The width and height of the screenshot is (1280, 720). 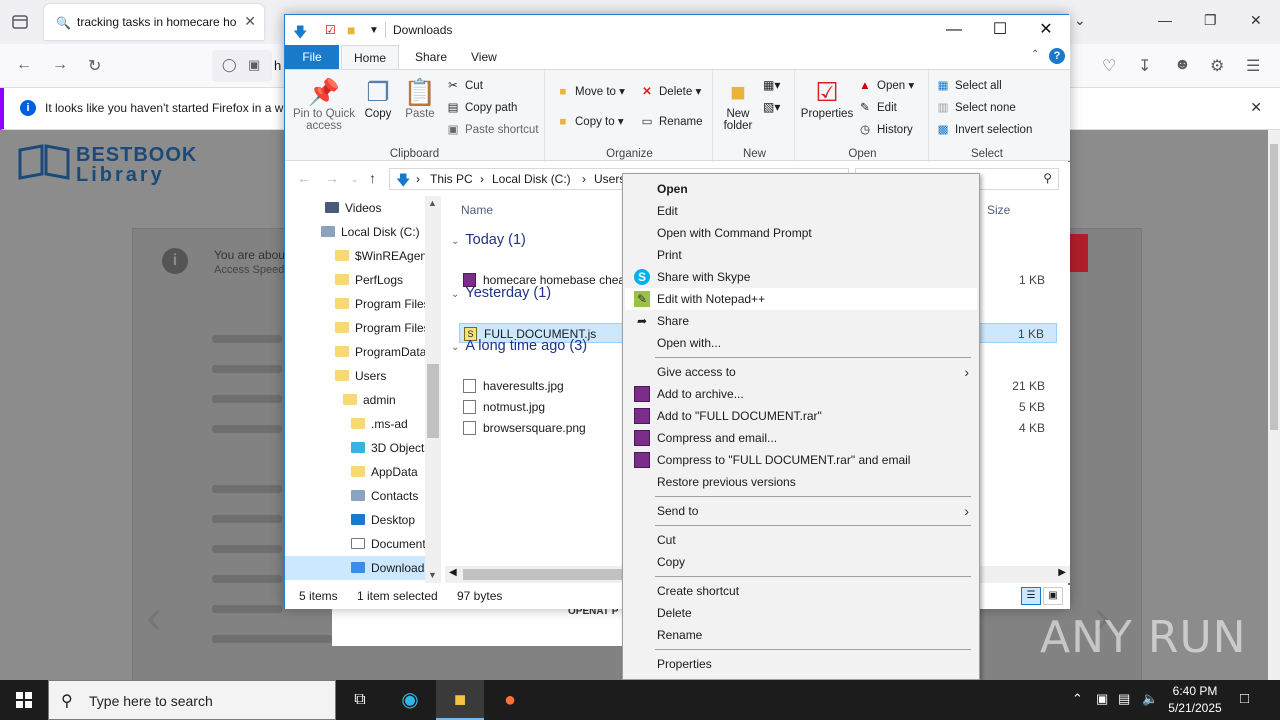 I want to click on nav-item: Local Disk (C:), so click(x=355, y=232).